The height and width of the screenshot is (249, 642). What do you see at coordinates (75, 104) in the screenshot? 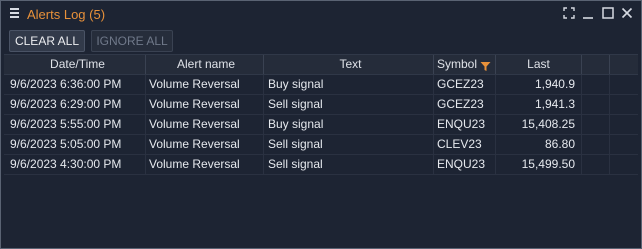
I see `cell-datetime: 9/6/2023 6:29:00 PM` at bounding box center [75, 104].